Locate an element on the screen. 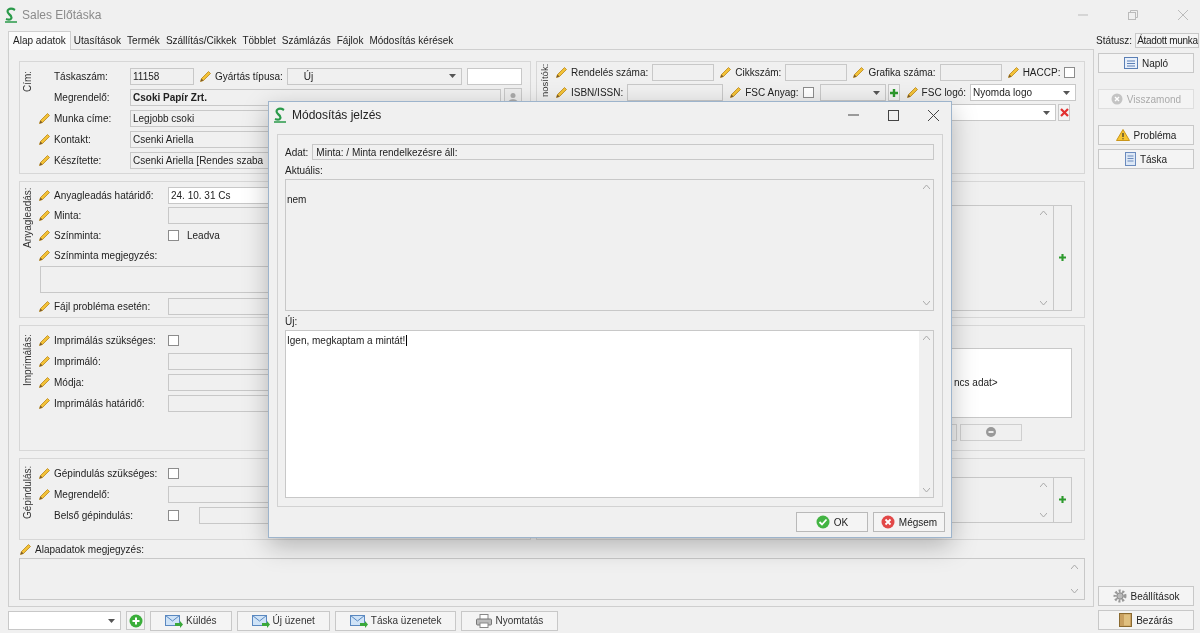 Image resolution: width=1200 pixels, height=633 pixels. gear-icon is located at coordinates (1119, 596).